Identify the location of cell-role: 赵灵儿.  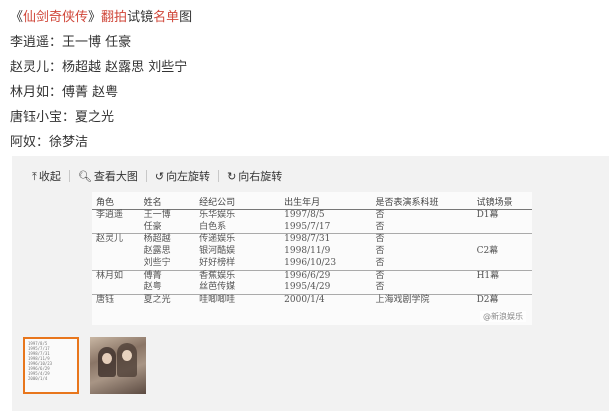
(118, 240).